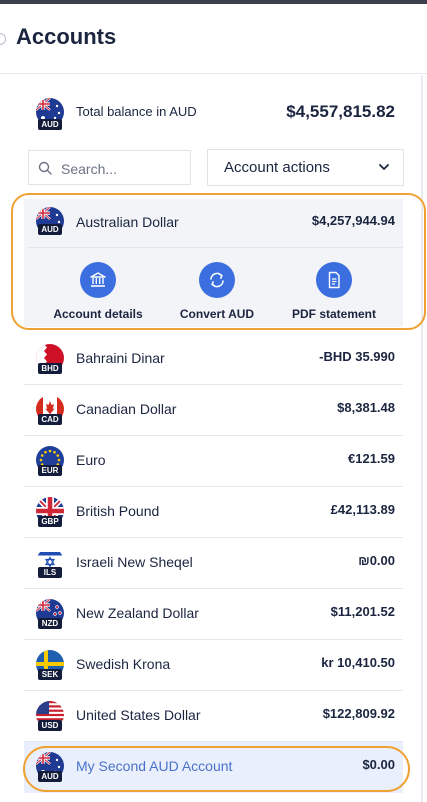 This screenshot has height=802, width=427. What do you see at coordinates (123, 664) in the screenshot?
I see `account-name: Swedish Krona` at bounding box center [123, 664].